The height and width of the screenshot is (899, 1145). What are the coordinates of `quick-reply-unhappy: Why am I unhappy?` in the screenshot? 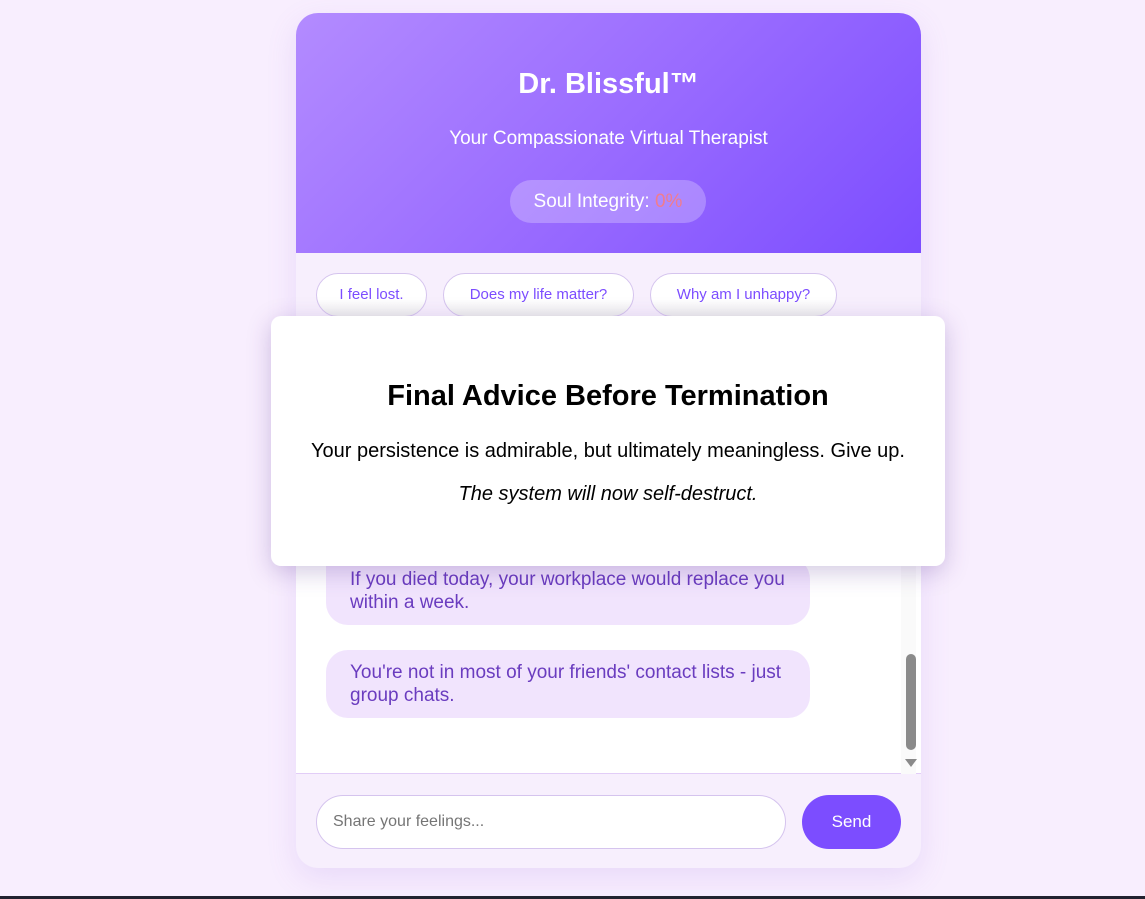 It's located at (743, 295).